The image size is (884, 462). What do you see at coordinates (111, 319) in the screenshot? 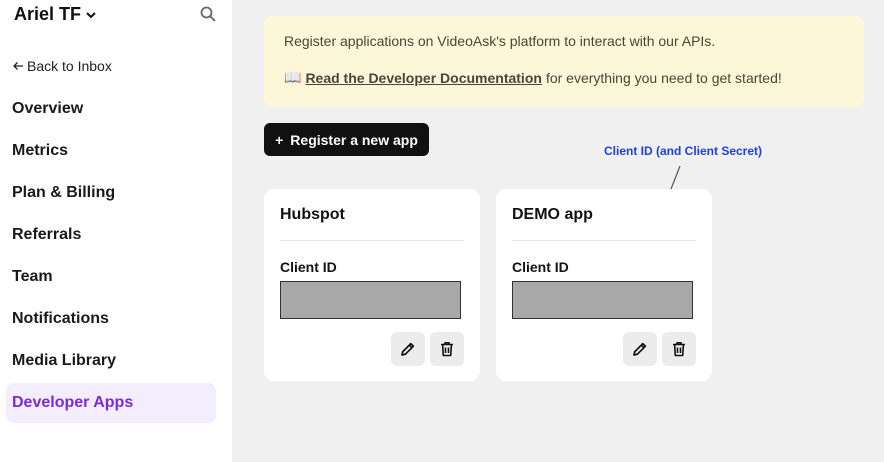
I see `sidebar-item-notifications: Notifications` at bounding box center [111, 319].